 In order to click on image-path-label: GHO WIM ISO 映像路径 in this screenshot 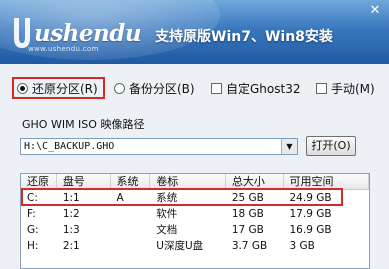, I will do `click(83, 124)`.